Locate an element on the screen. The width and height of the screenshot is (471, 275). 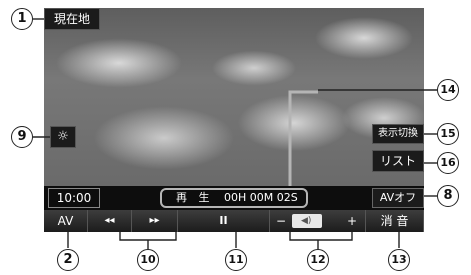
av-button: AV is located at coordinates (66, 221).